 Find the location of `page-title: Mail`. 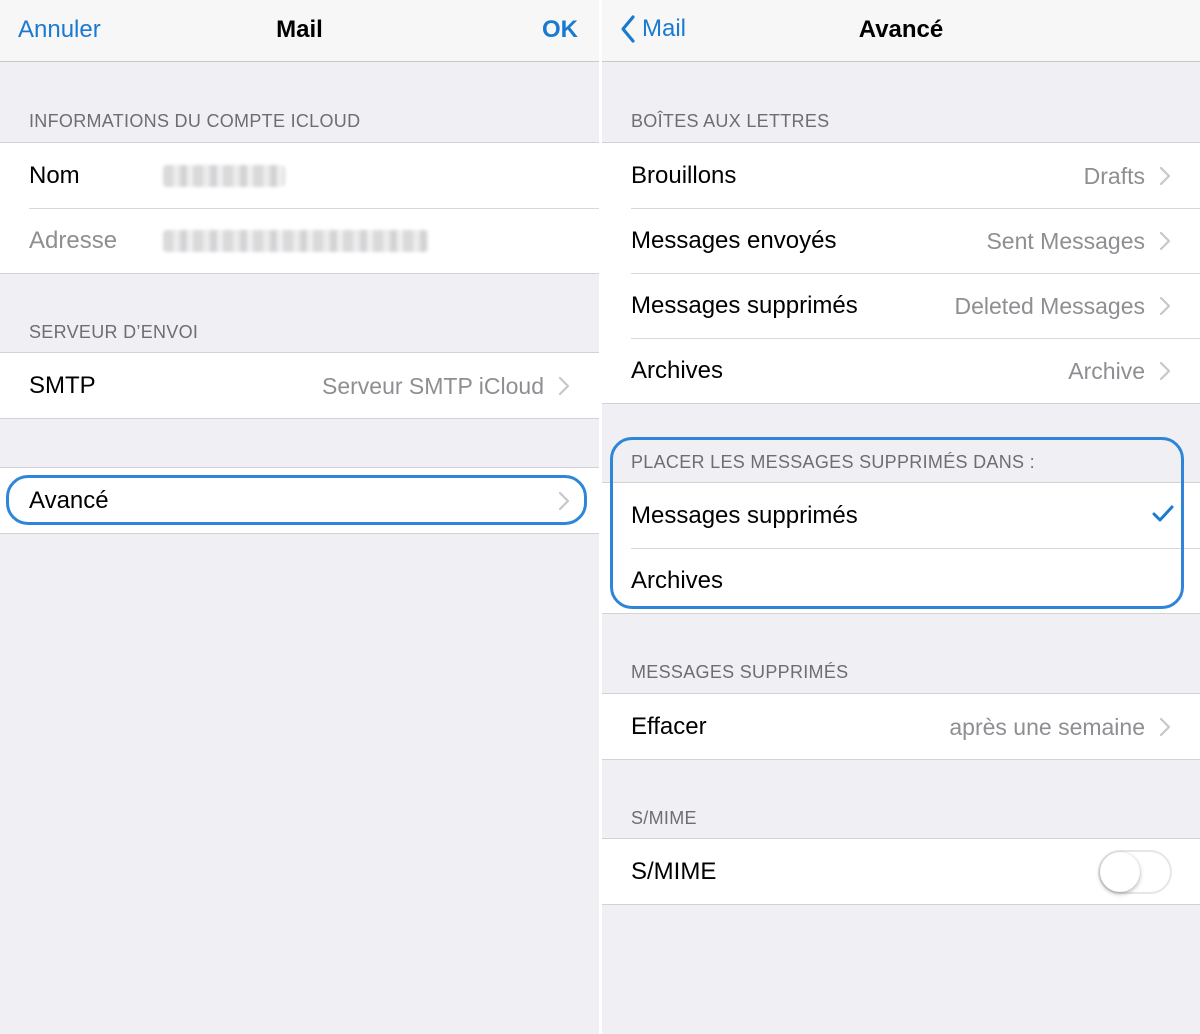

page-title: Mail is located at coordinates (299, 29).